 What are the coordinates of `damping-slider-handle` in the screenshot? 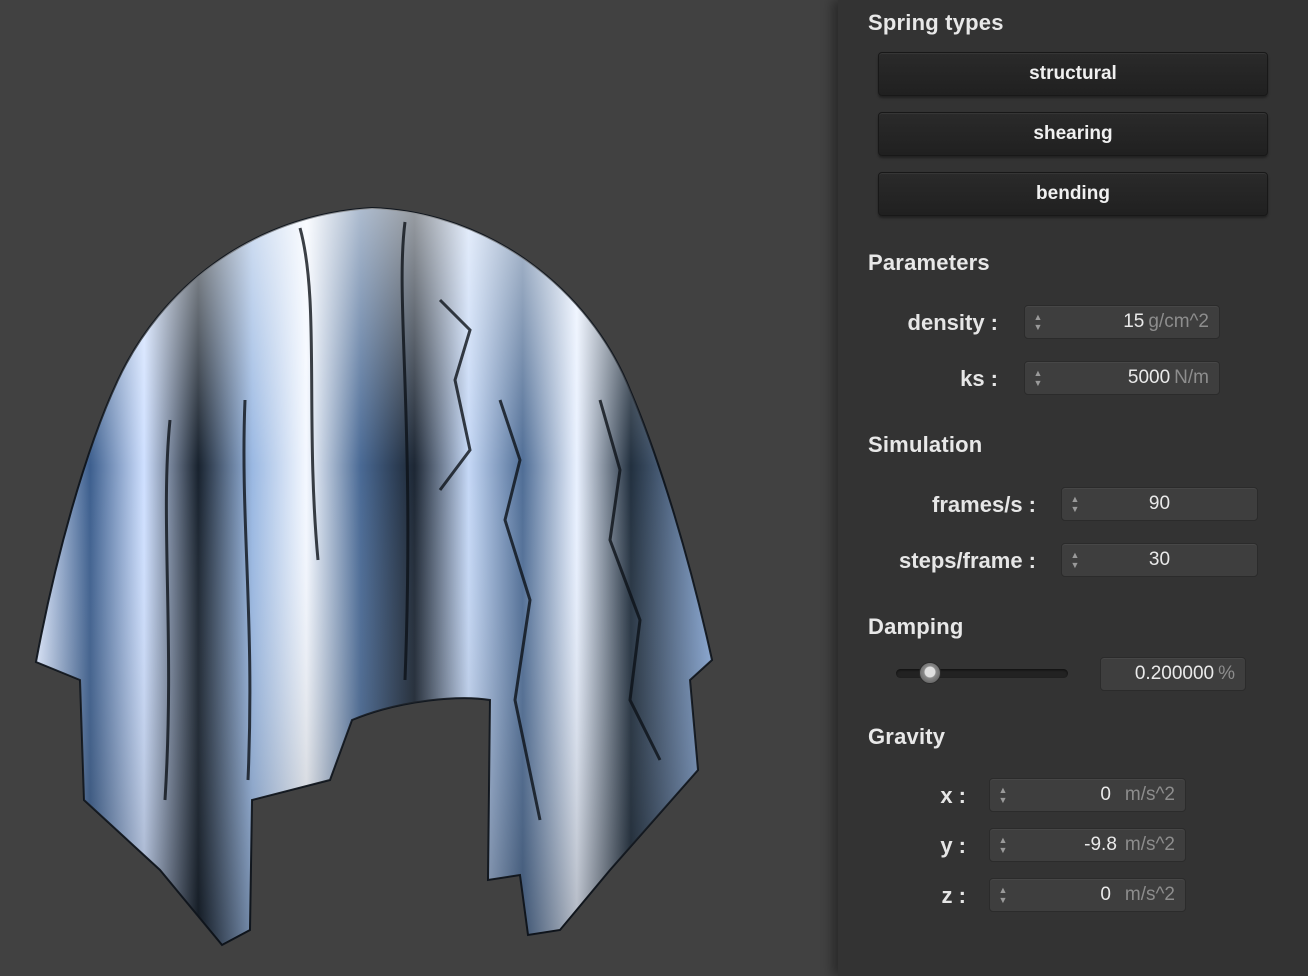 It's located at (930, 673).